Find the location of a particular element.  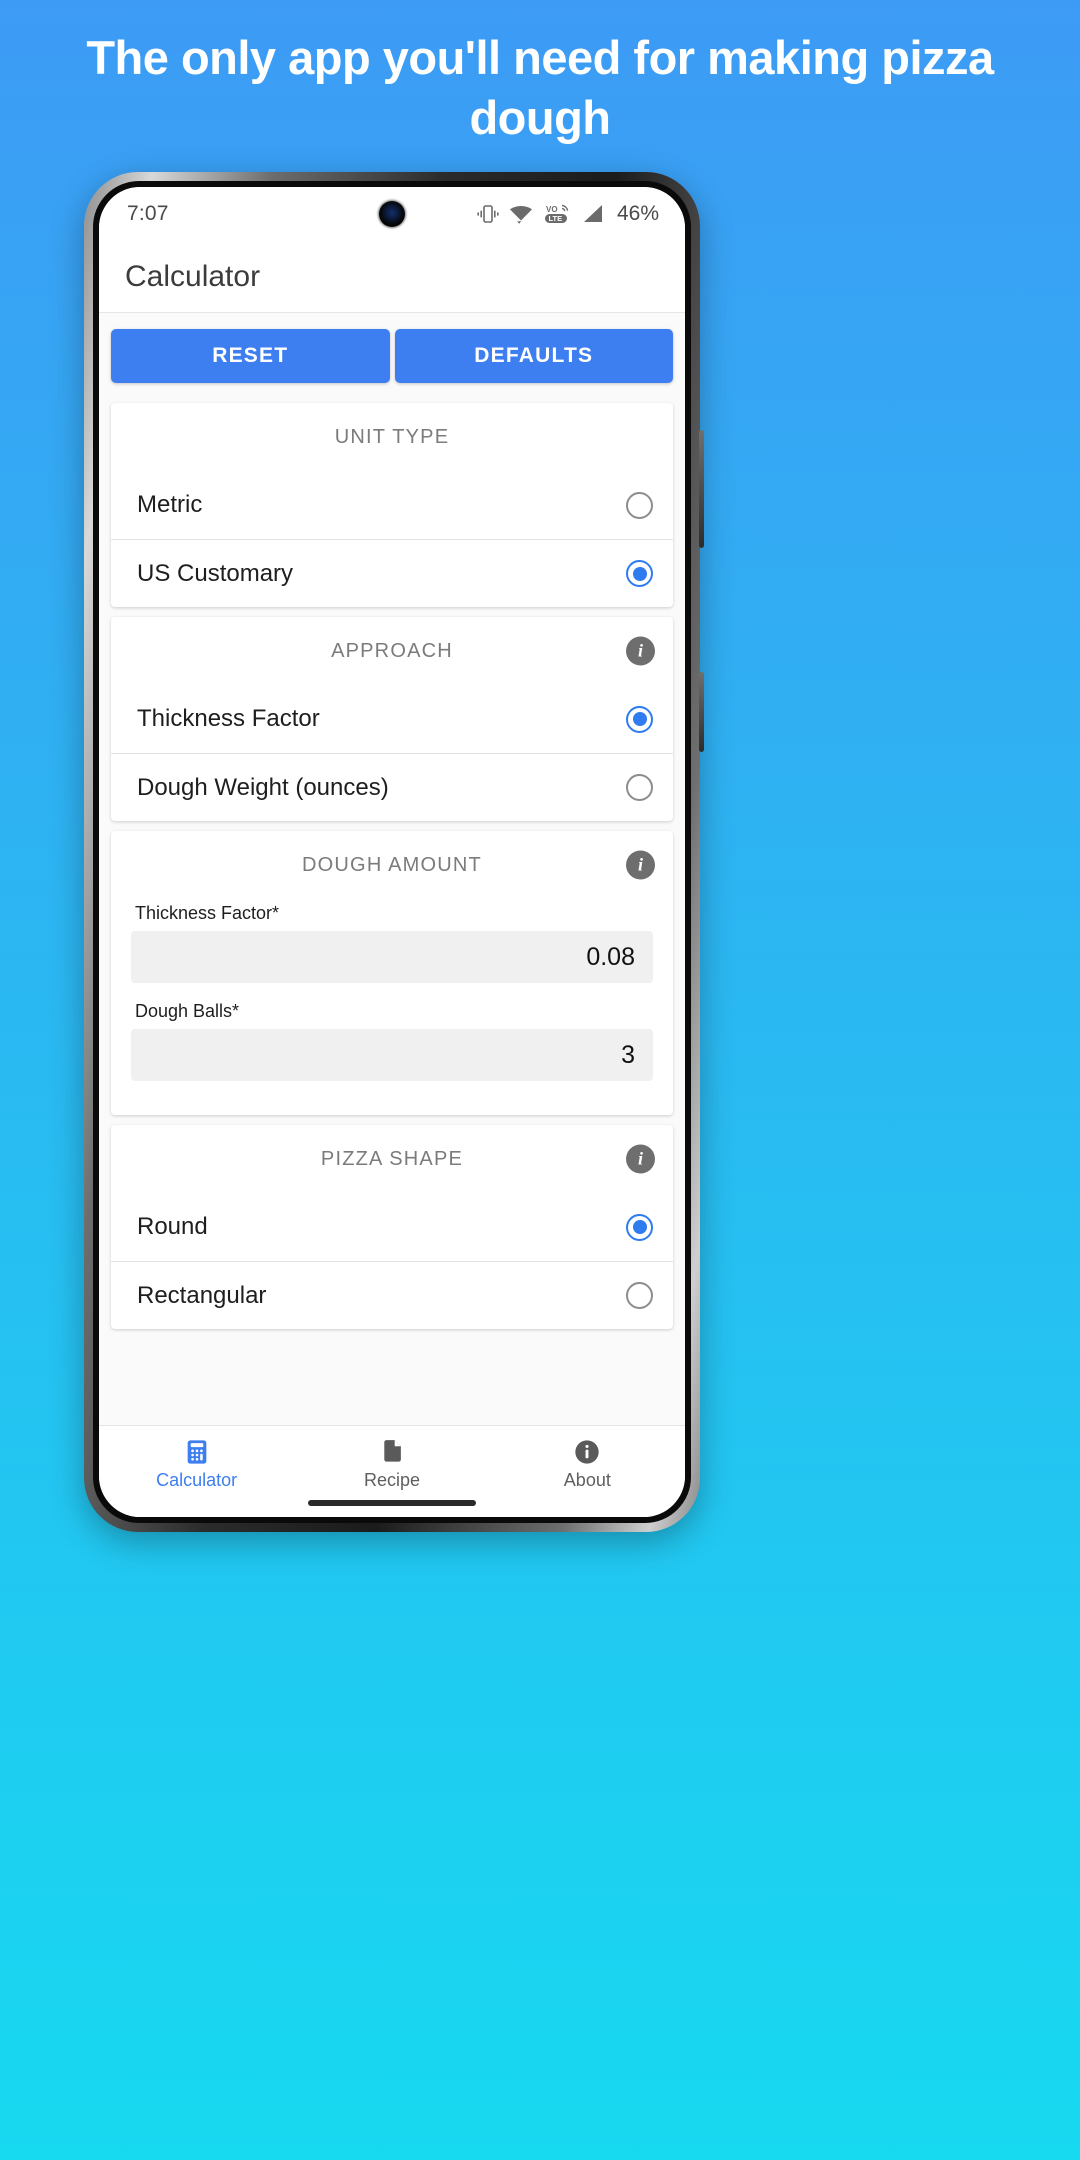

app-bar: Calculator is located at coordinates (392, 277).